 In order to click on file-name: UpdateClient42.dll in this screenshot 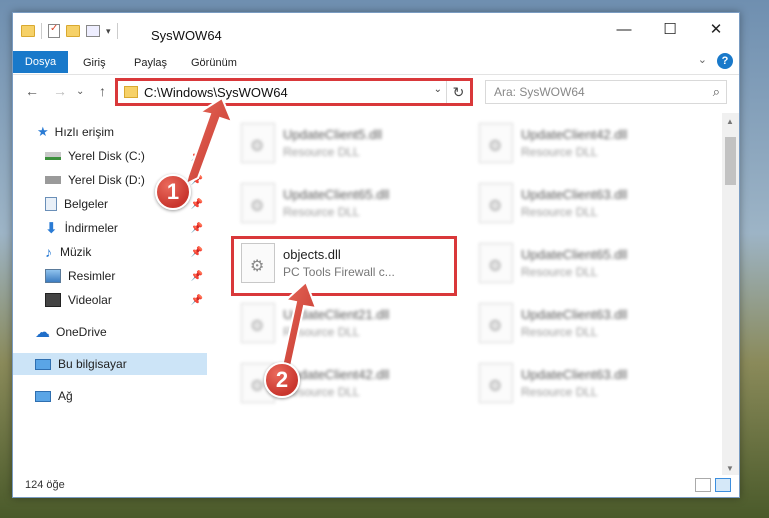, I will do `click(574, 134)`.